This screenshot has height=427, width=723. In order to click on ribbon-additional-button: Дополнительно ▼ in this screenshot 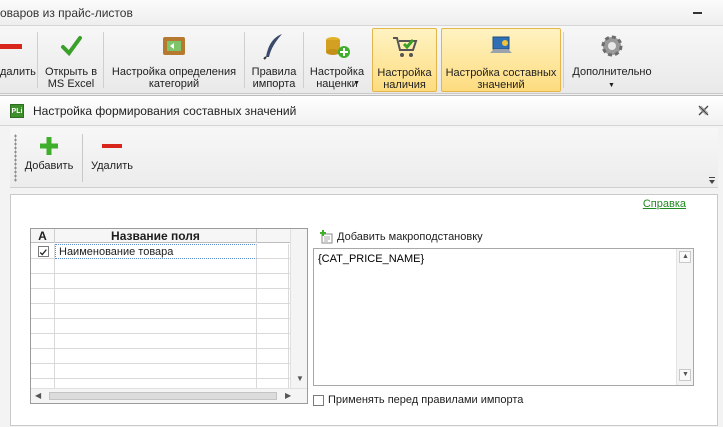, I will do `click(612, 60)`.